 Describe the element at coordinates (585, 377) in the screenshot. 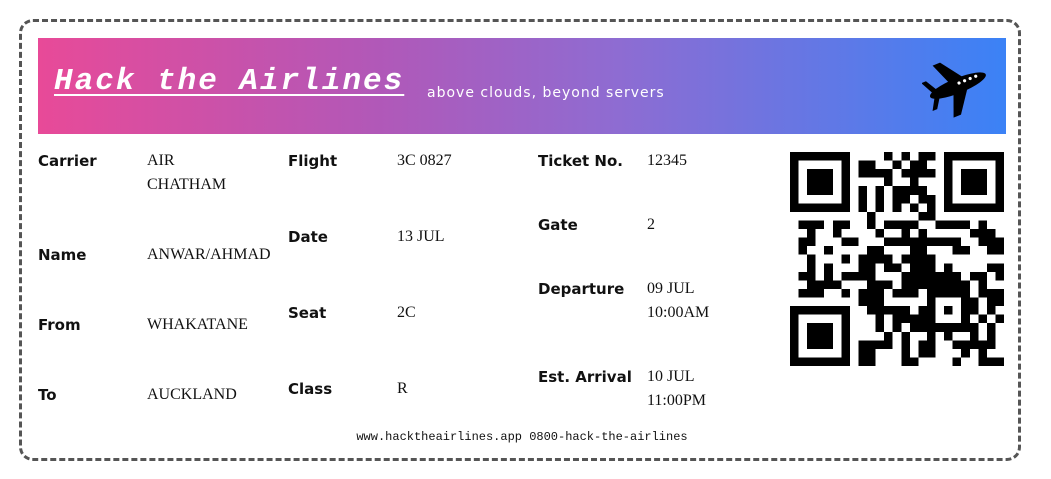

I see `arrival-label: Est. Arrival` at that location.